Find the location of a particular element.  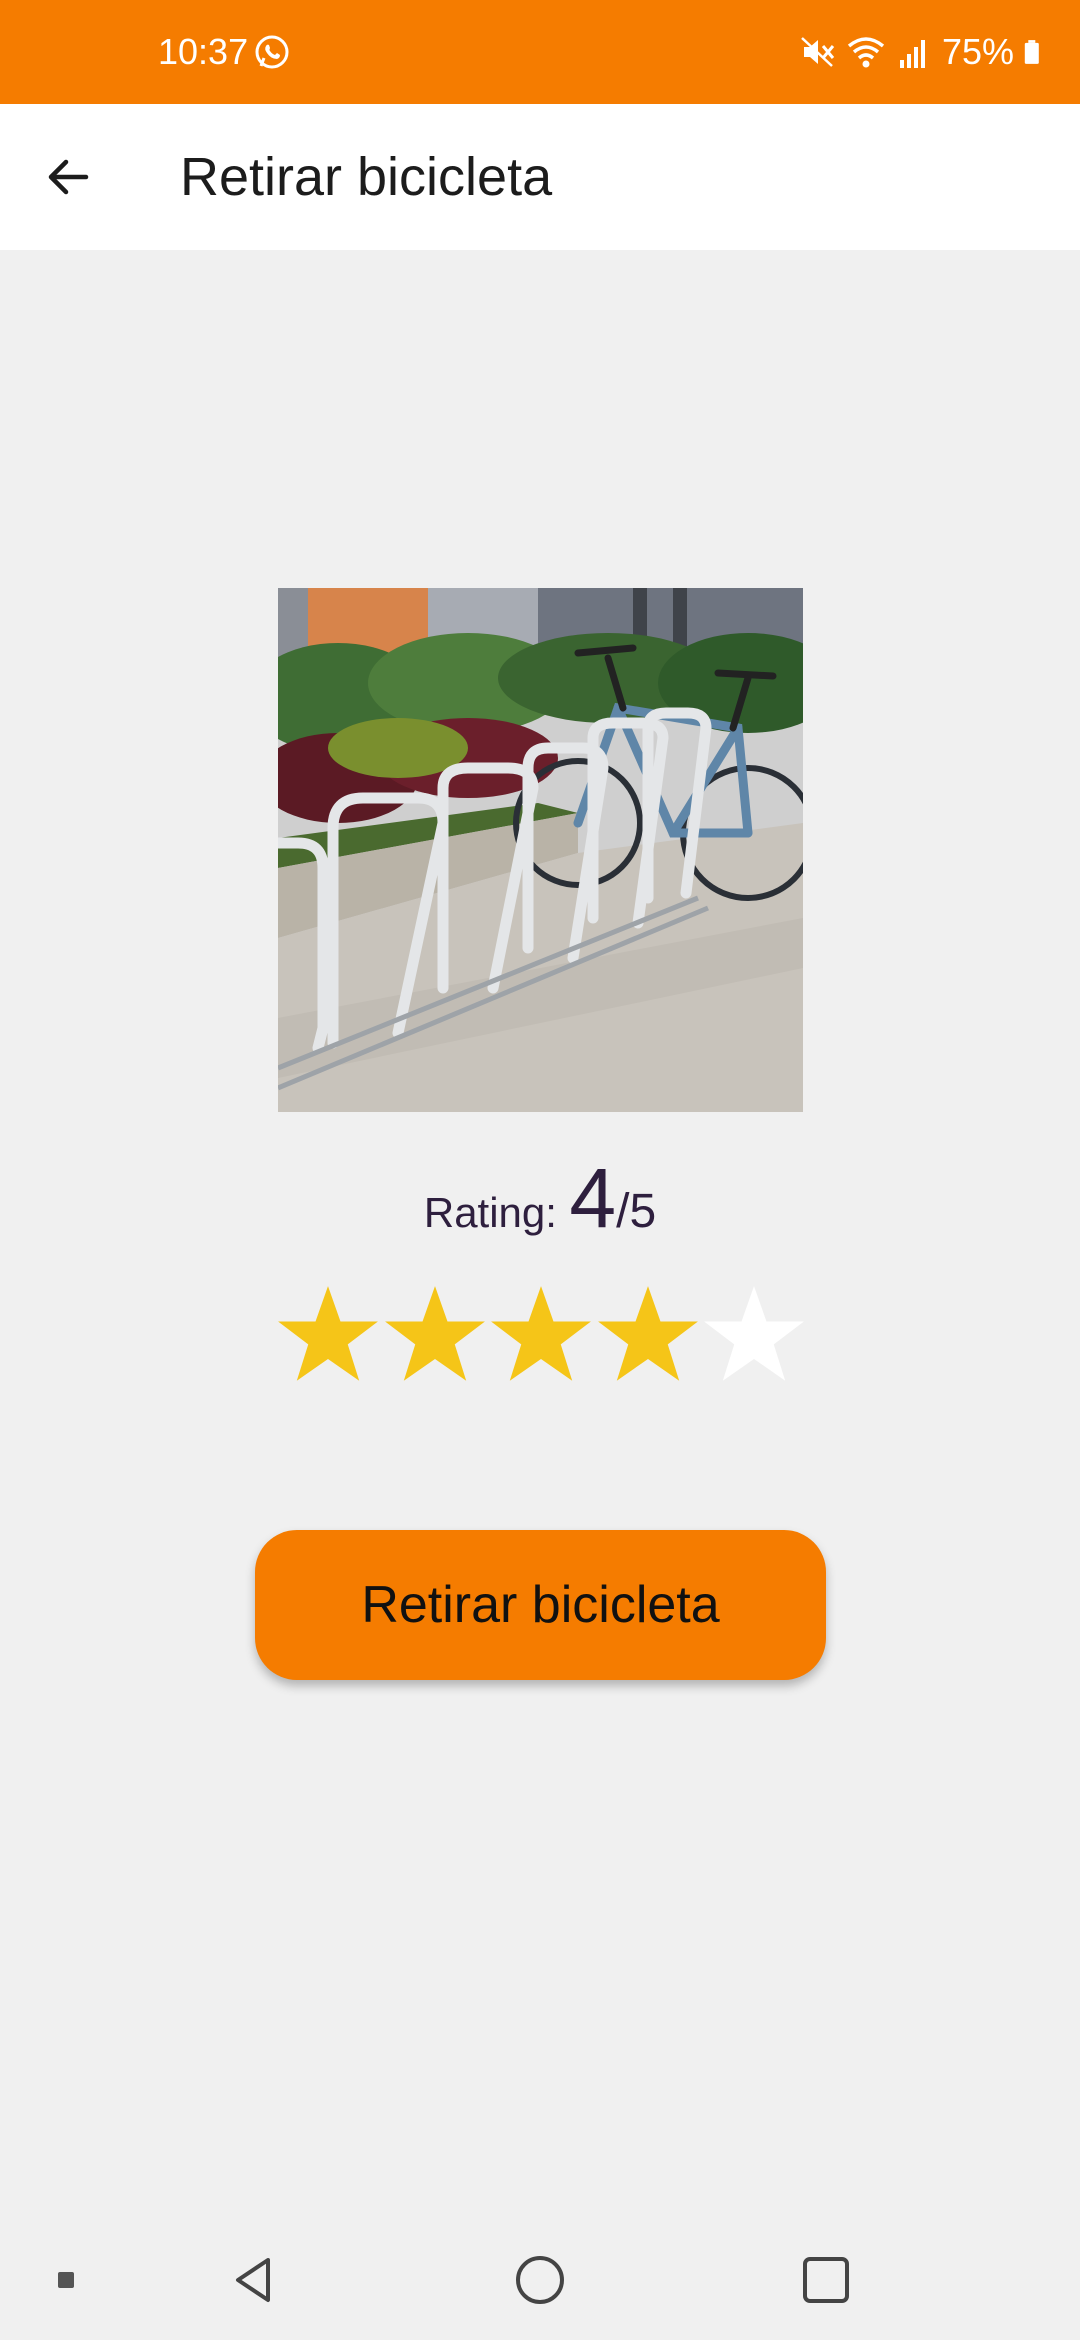

nav-home-button is located at coordinates (540, 2280).